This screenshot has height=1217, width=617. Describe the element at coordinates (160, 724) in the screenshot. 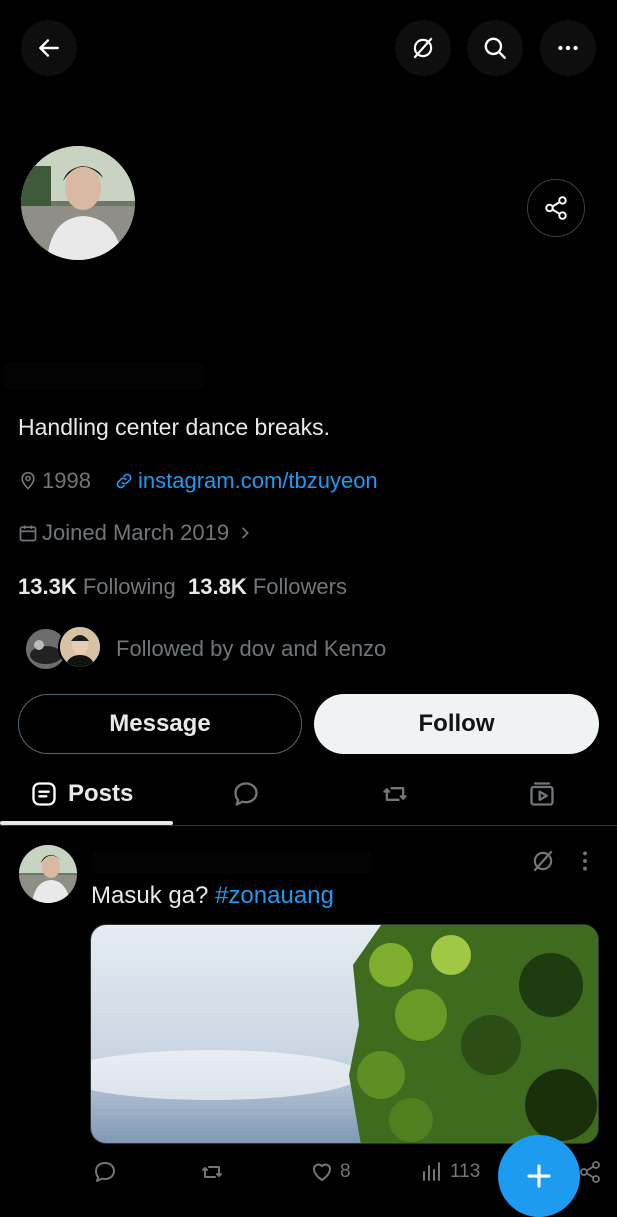

I see `message-button: Message` at that location.